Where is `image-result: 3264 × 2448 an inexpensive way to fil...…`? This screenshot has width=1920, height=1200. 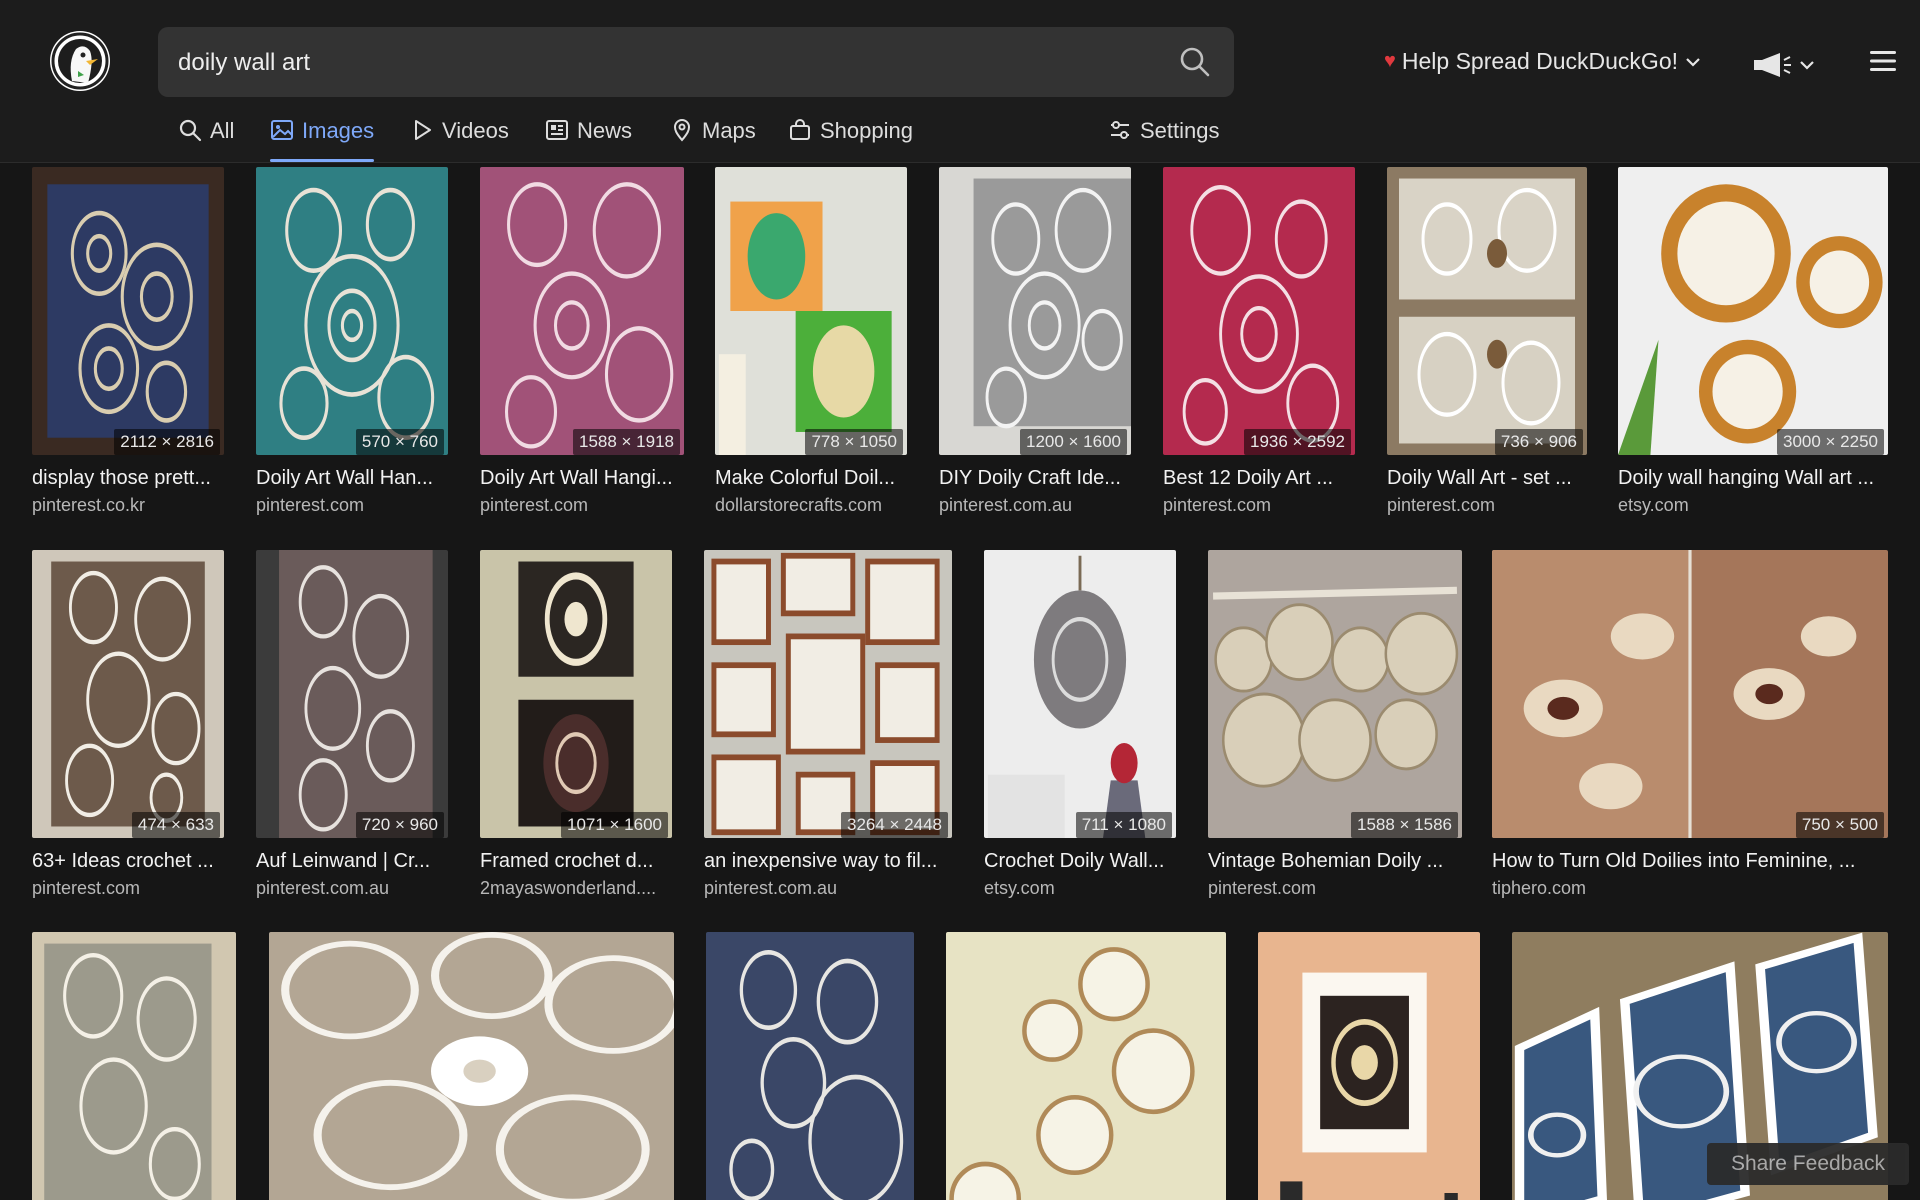
image-result: 3264 × 2448 an inexpensive way to fil...… is located at coordinates (828, 730).